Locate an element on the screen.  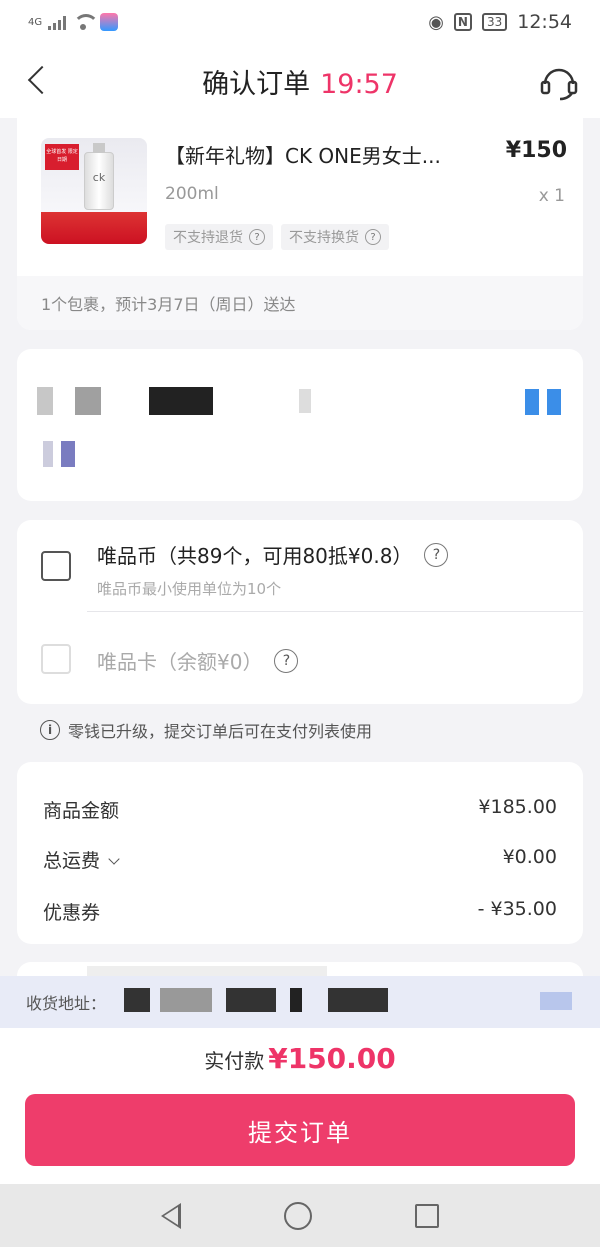
battery-icon: 33 is located at coordinates (494, 22).